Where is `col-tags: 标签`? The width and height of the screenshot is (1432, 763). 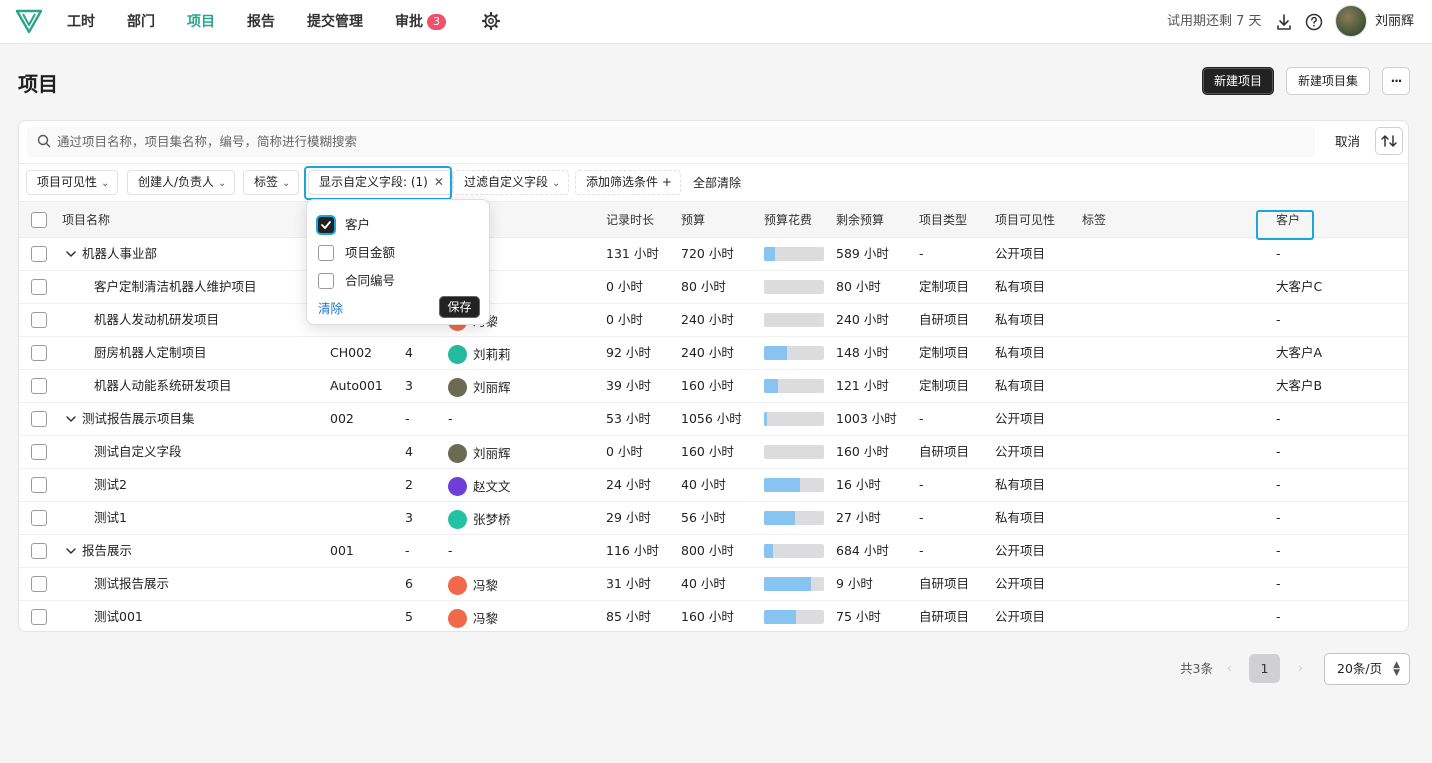 col-tags: 标签 is located at coordinates (1094, 220).